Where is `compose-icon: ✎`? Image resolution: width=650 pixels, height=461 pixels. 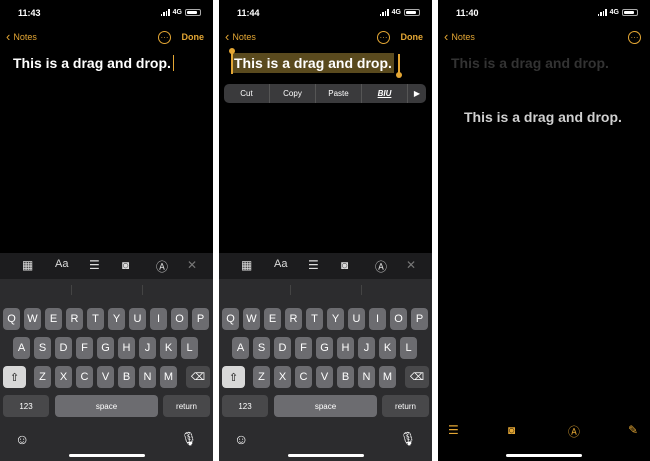
compose-icon: ✎ is located at coordinates (633, 430).